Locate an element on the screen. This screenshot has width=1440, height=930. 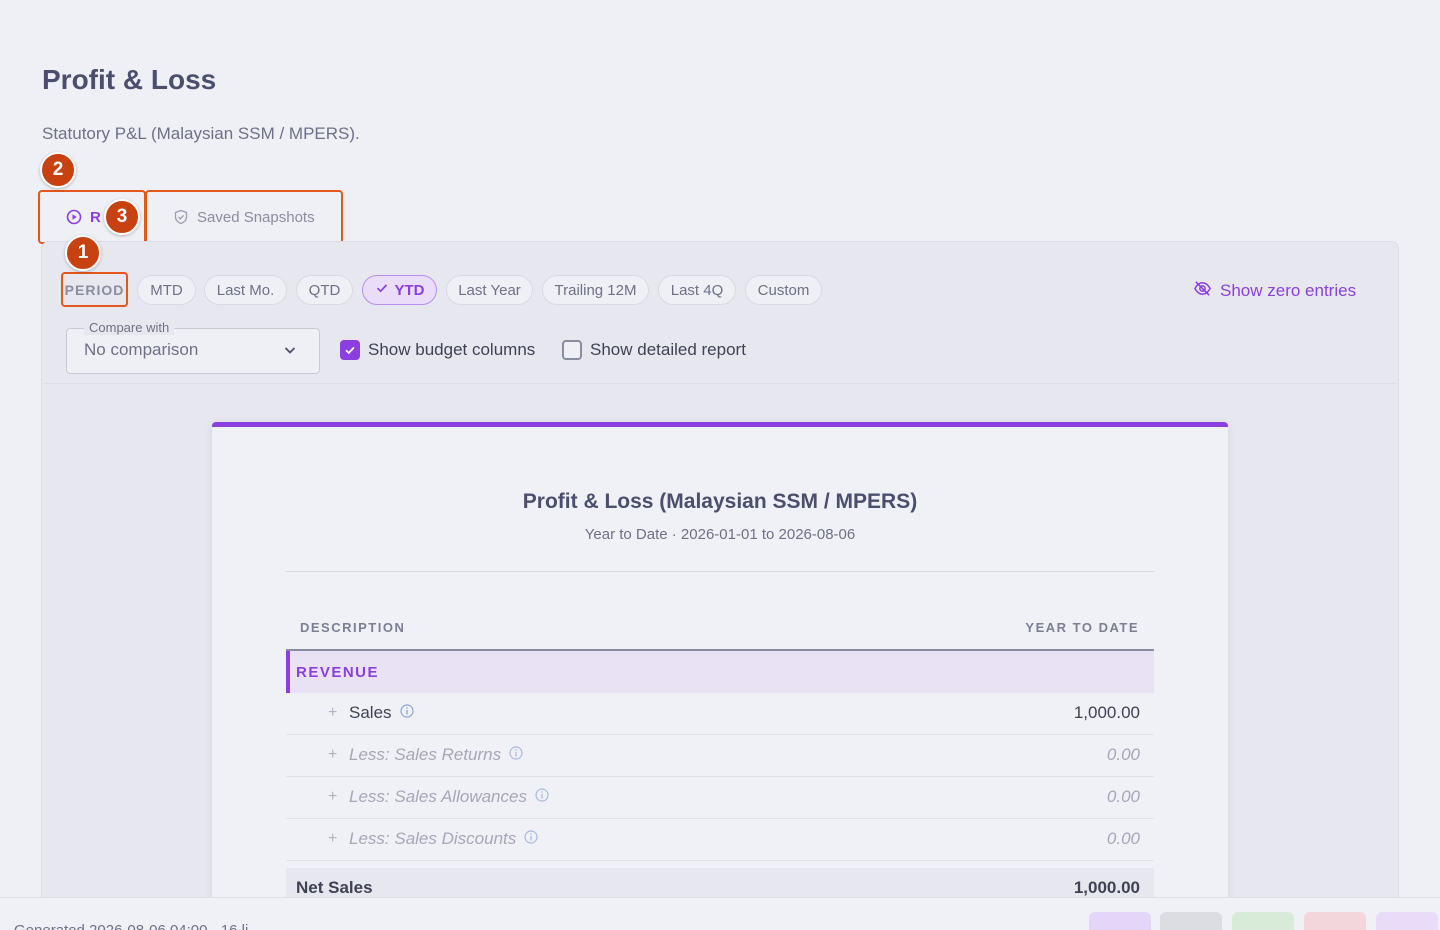
eye-off-icon is located at coordinates (1202, 291).